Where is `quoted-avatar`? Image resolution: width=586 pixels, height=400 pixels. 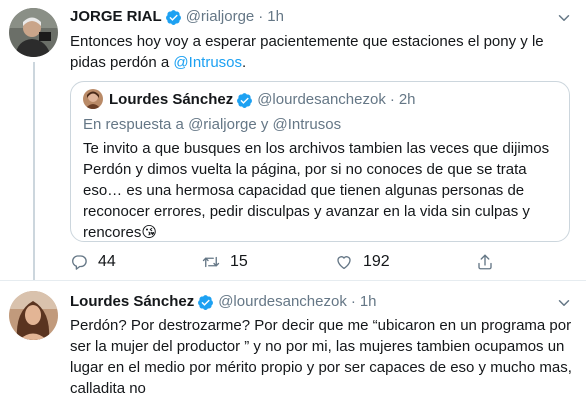
quoted-avatar is located at coordinates (93, 99).